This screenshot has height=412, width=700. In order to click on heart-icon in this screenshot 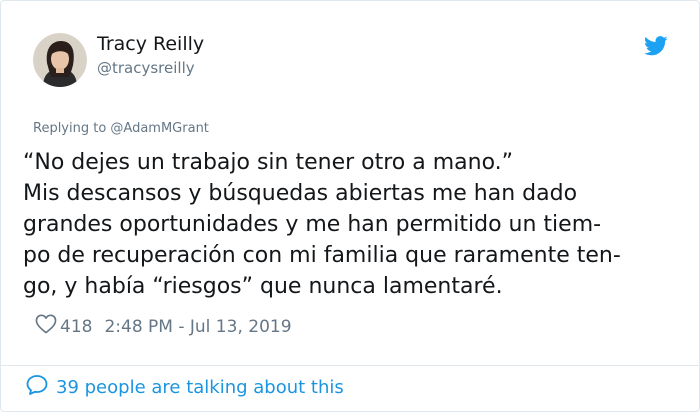, I will do `click(46, 326)`.